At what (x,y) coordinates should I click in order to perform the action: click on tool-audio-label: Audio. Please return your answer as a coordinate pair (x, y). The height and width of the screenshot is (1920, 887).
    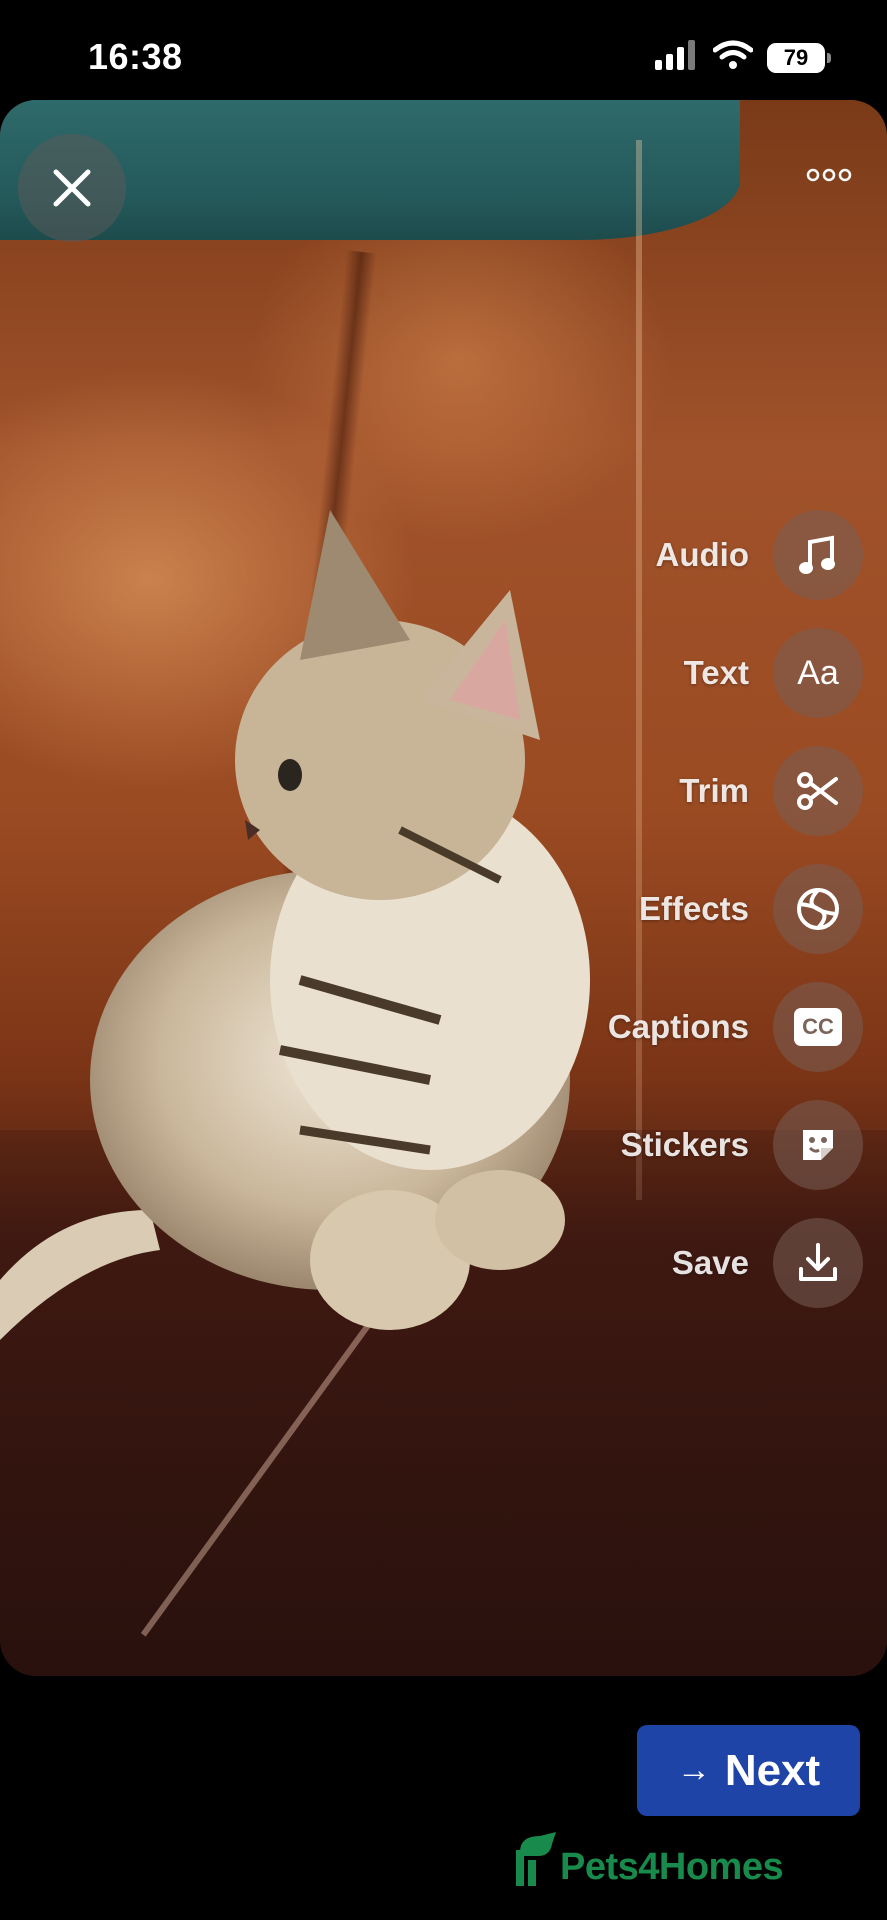
    Looking at the image, I should click on (702, 554).